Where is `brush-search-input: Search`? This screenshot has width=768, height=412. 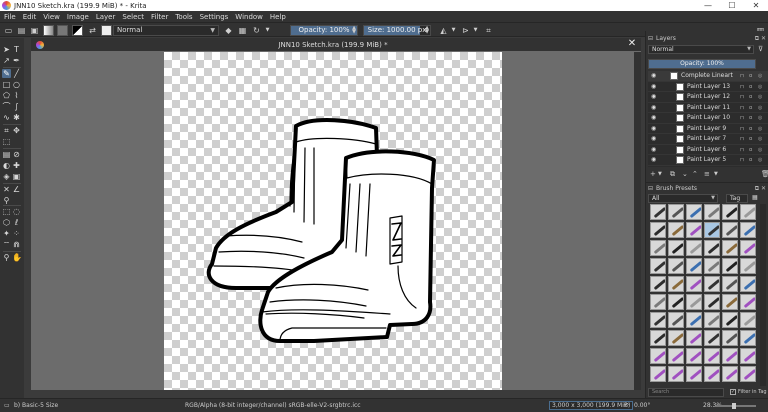 brush-search-input: Search is located at coordinates (686, 392).